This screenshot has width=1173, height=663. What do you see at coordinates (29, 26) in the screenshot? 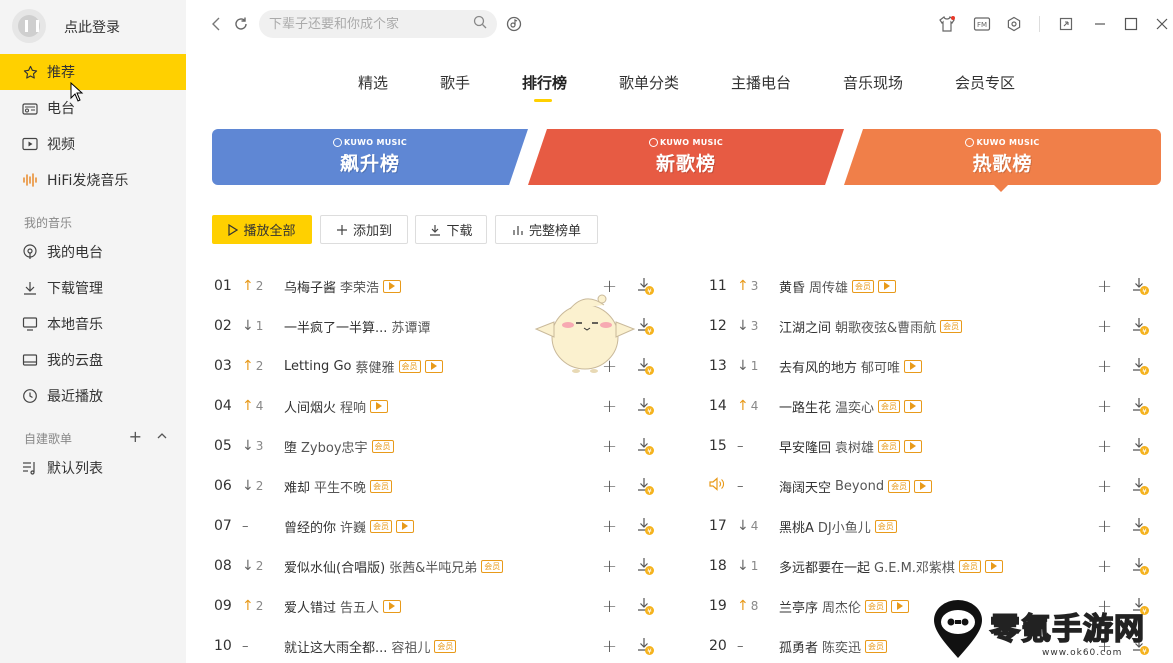
I see `user-avatar` at bounding box center [29, 26].